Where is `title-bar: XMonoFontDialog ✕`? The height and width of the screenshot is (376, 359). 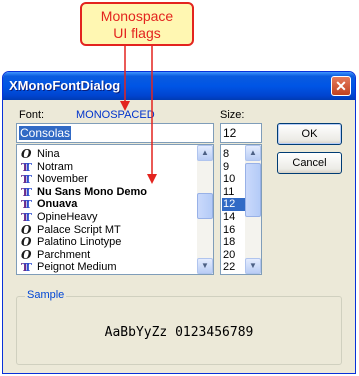 title-bar: XMonoFontDialog ✕ is located at coordinates (179, 86).